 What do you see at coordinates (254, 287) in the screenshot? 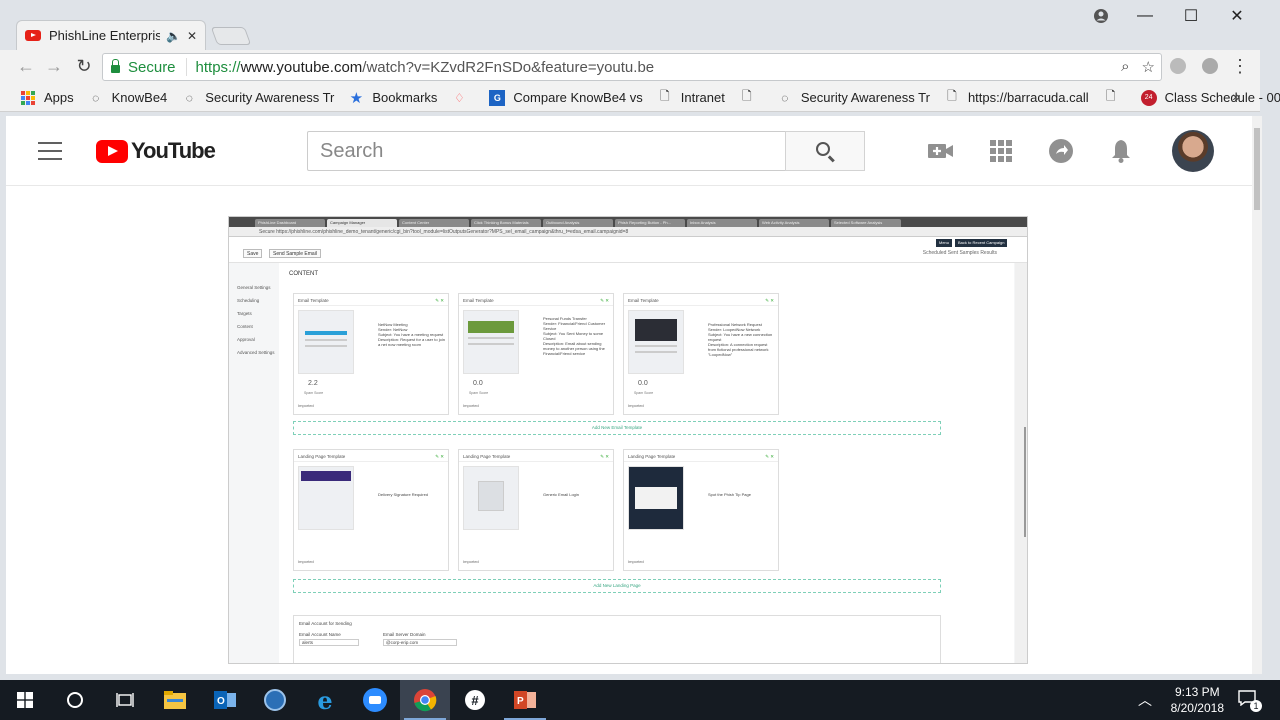
I see `video-sidebar-item: General Settings` at bounding box center [254, 287].